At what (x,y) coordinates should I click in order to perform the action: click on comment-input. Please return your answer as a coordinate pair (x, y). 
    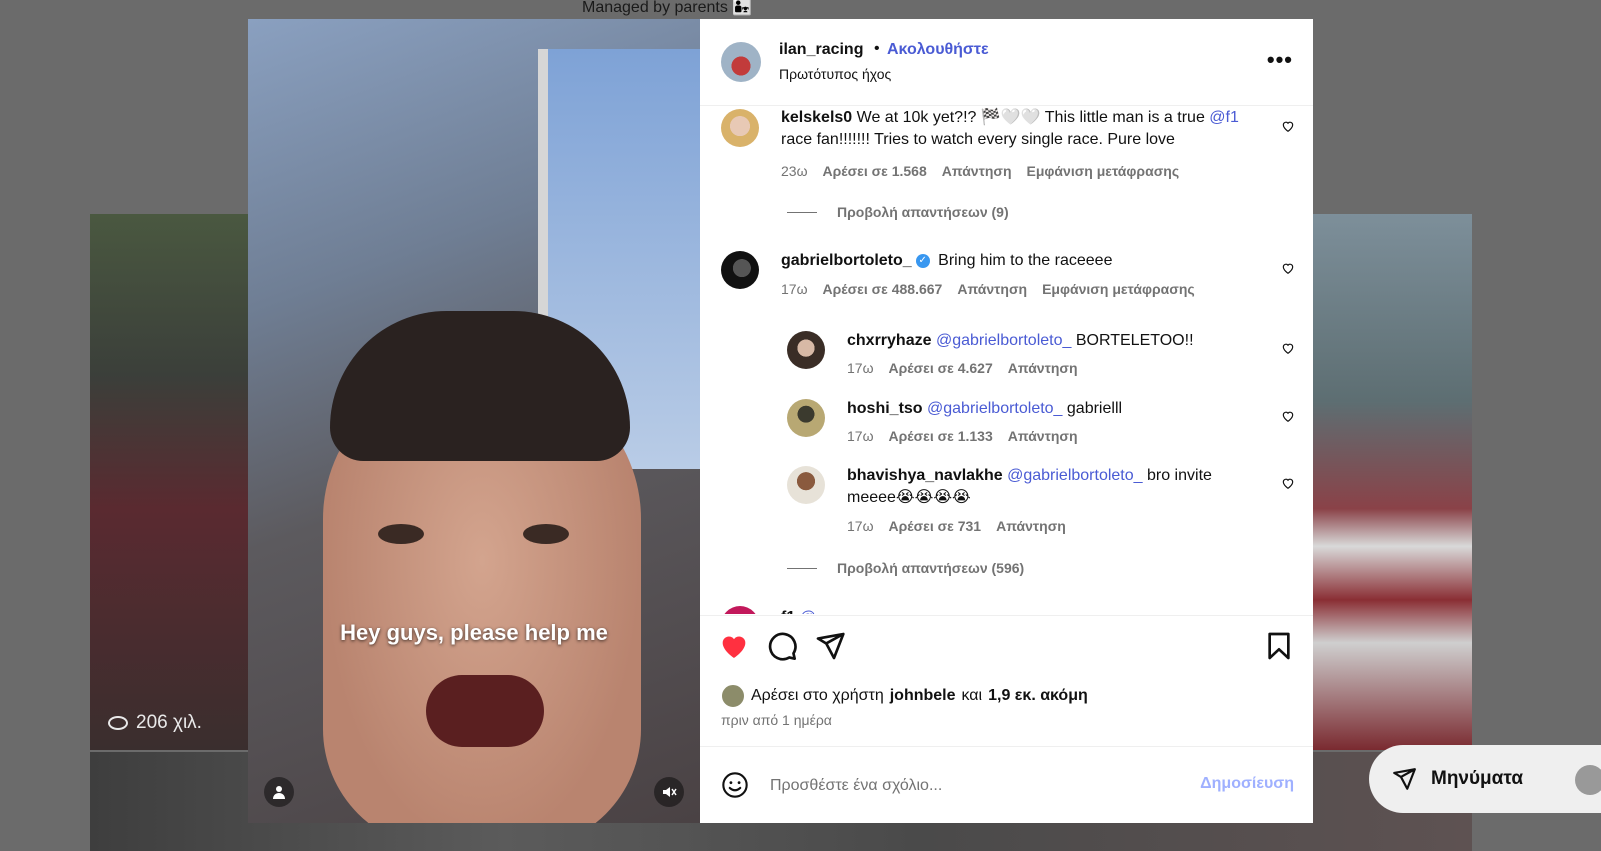
    Looking at the image, I should click on (970, 786).